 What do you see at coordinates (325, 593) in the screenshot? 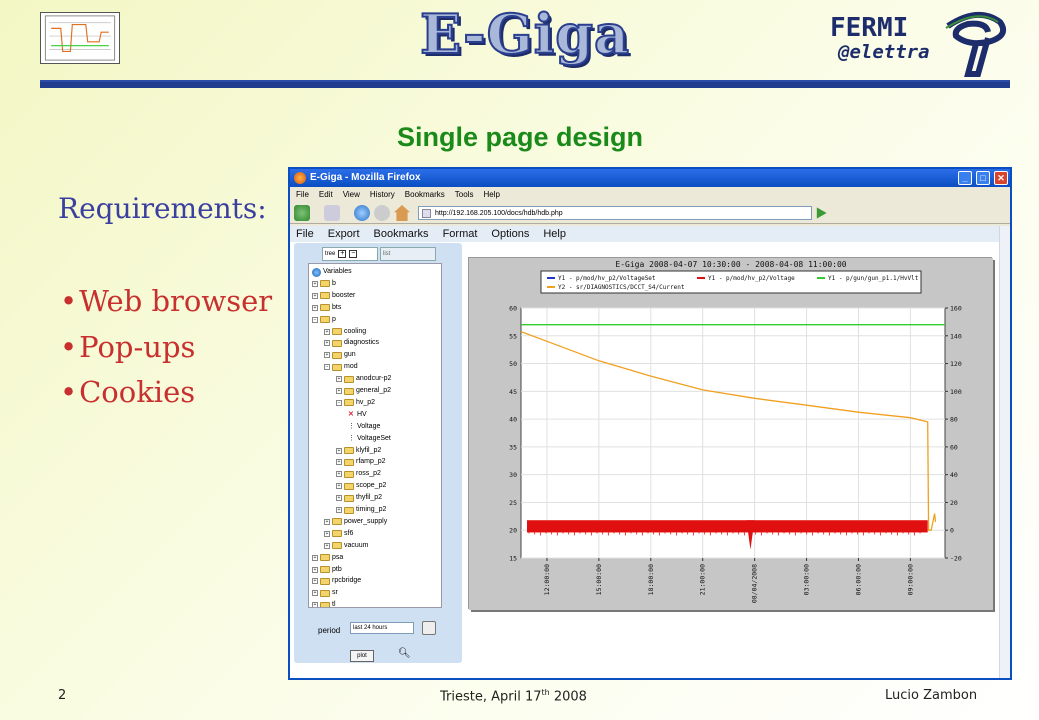
I see `tree-node: + sr` at bounding box center [325, 593].